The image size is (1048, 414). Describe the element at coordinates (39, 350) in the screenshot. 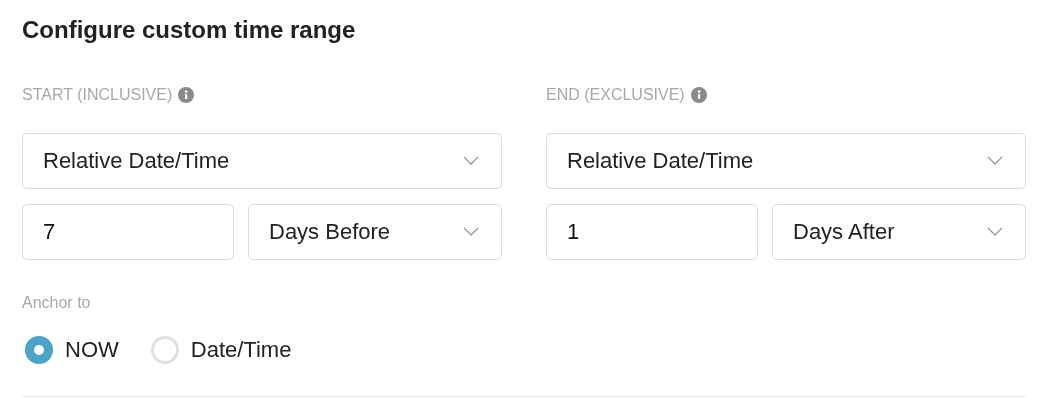

I see `radio-button` at that location.